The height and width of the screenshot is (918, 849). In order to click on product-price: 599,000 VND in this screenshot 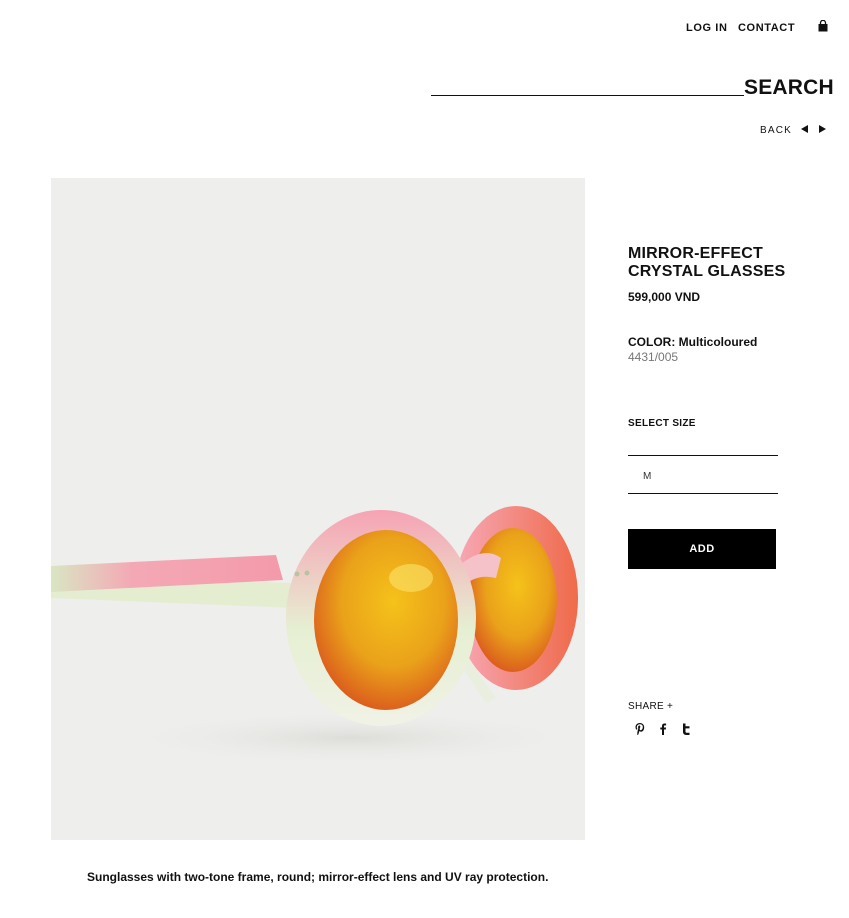, I will do `click(664, 297)`.